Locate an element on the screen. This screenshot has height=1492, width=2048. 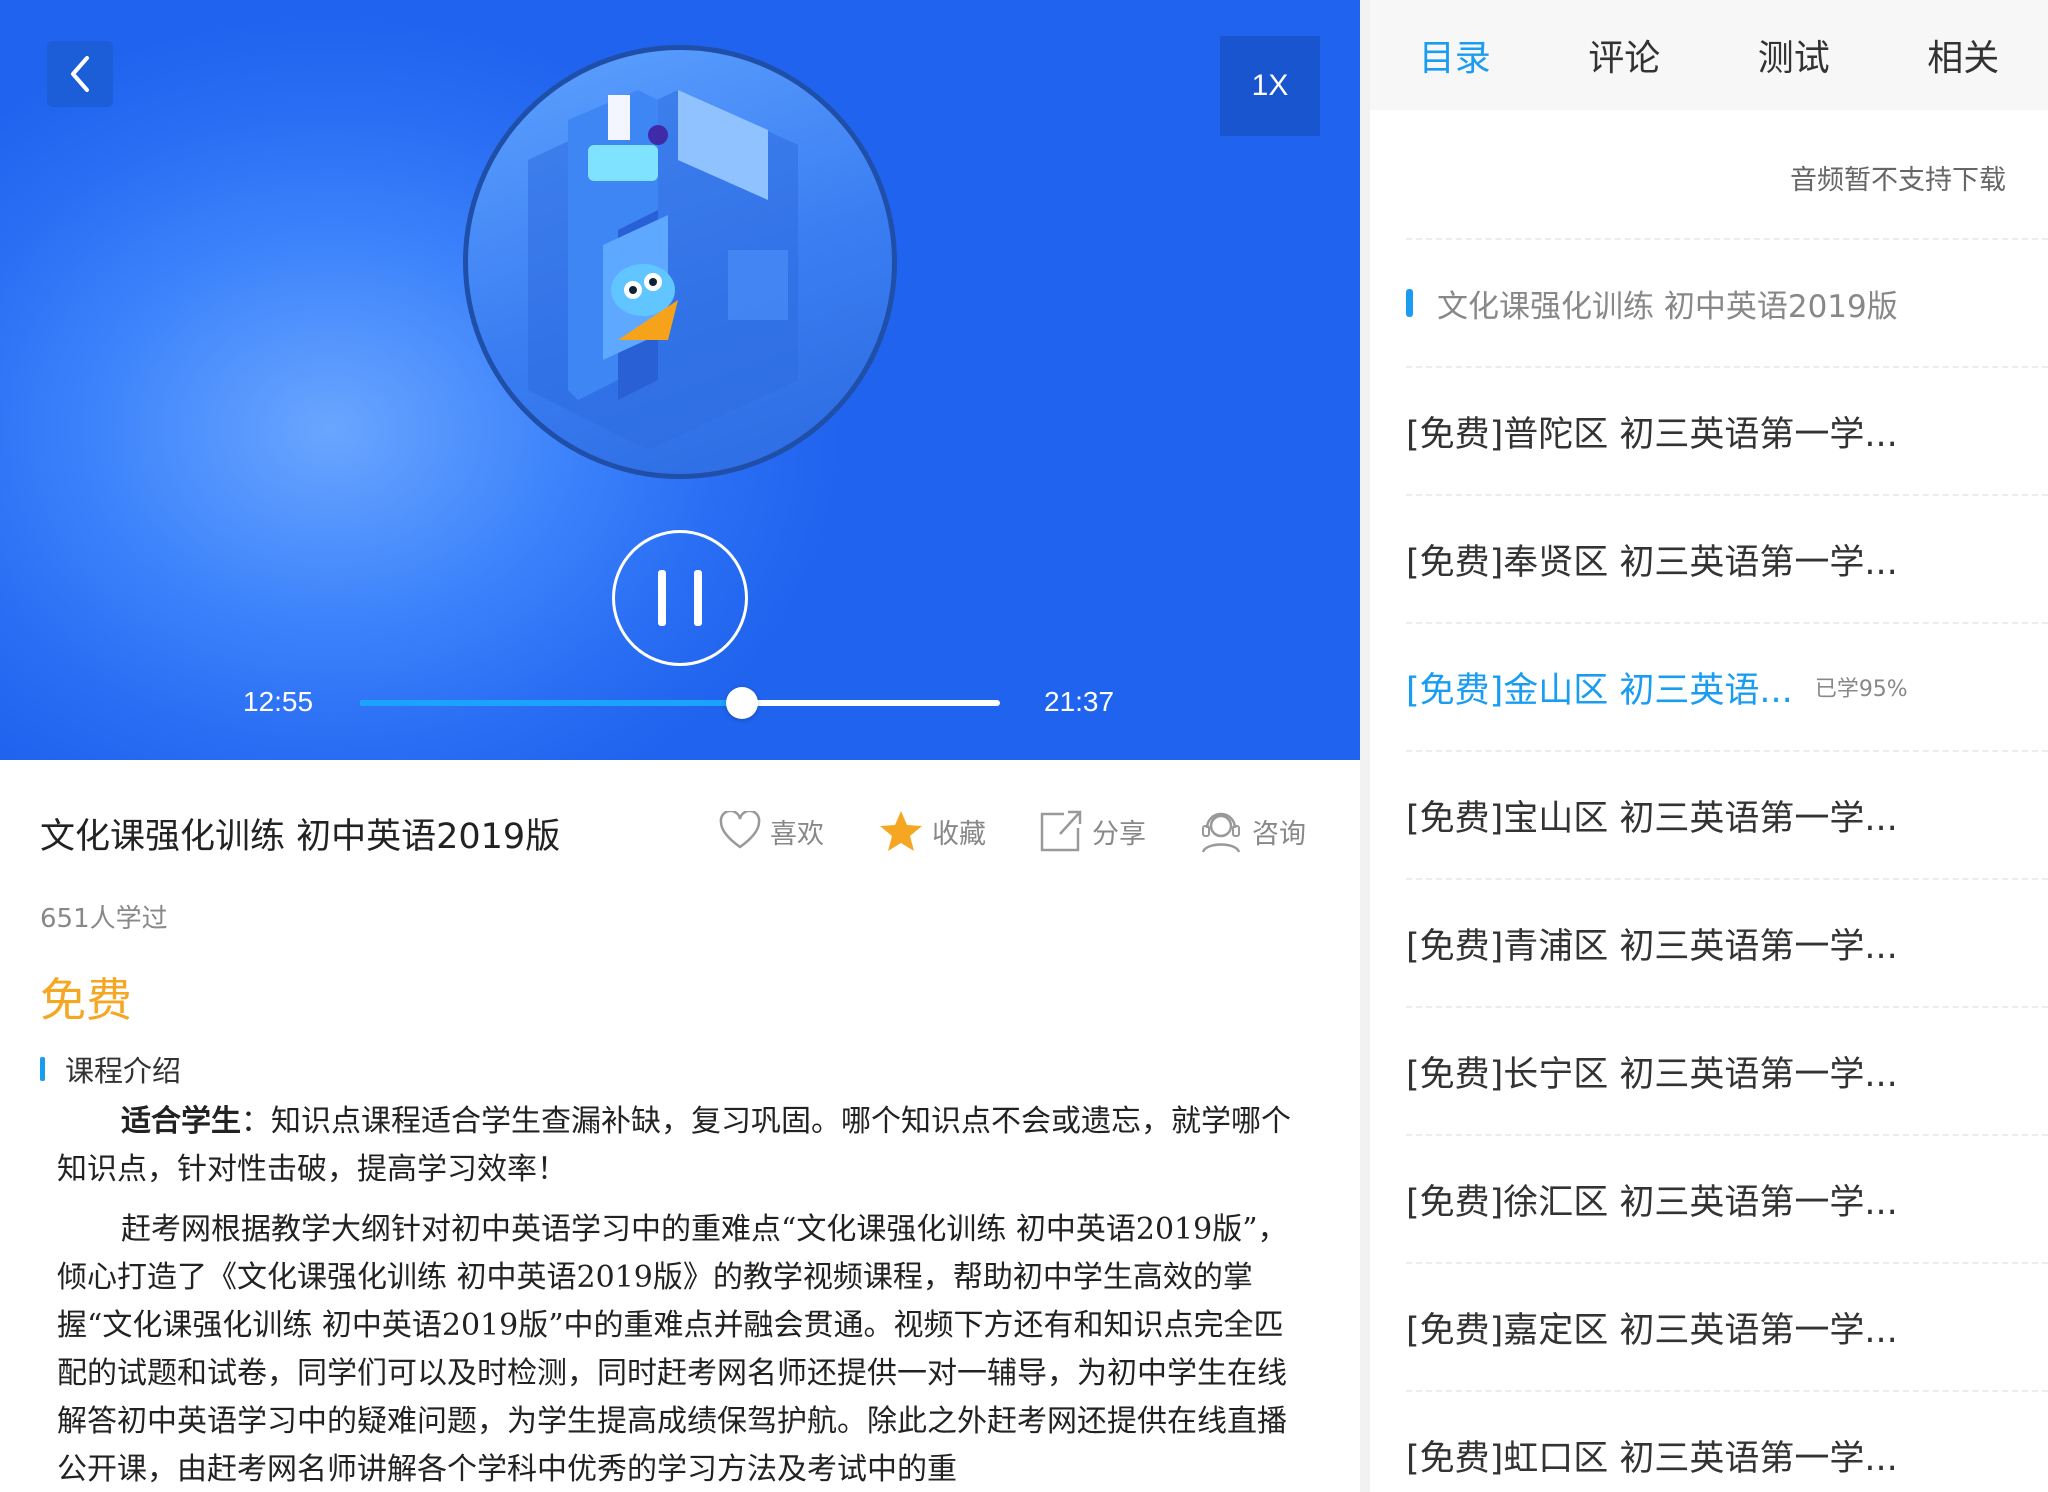
chevron-left-icon is located at coordinates (80, 74).